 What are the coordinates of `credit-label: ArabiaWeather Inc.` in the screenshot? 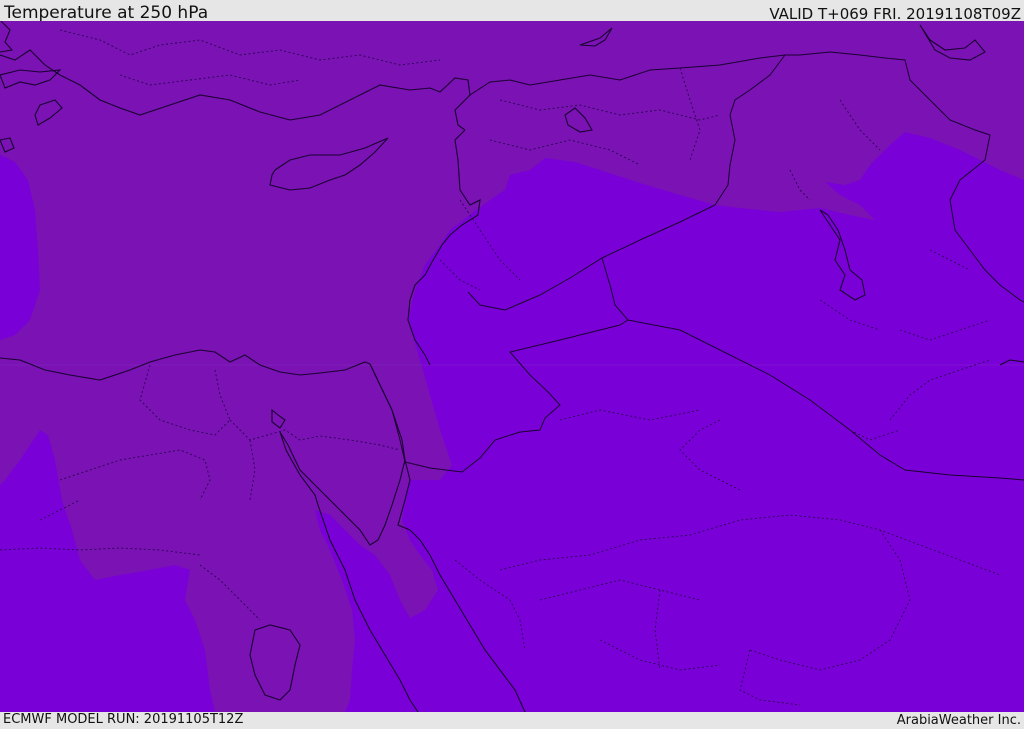 It's located at (958, 720).